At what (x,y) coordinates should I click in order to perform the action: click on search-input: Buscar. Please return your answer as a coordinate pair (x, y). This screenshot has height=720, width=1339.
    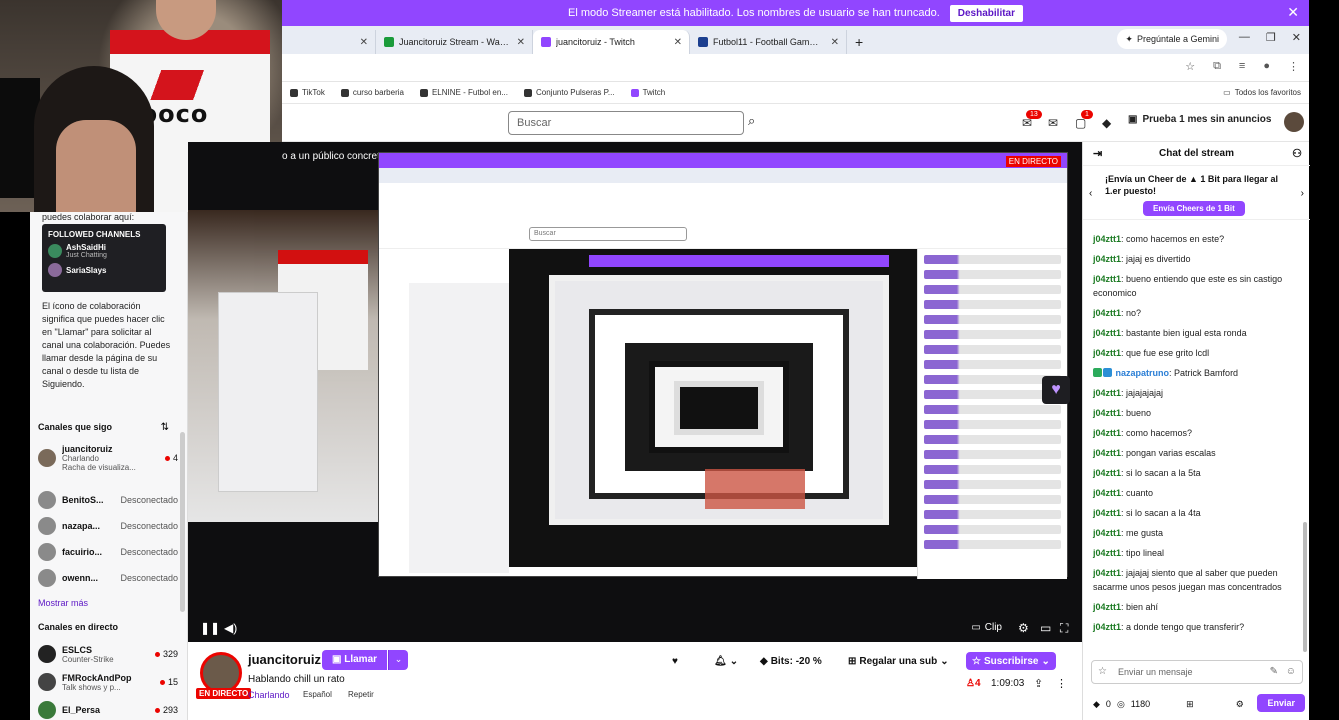
    Looking at the image, I should click on (626, 123).